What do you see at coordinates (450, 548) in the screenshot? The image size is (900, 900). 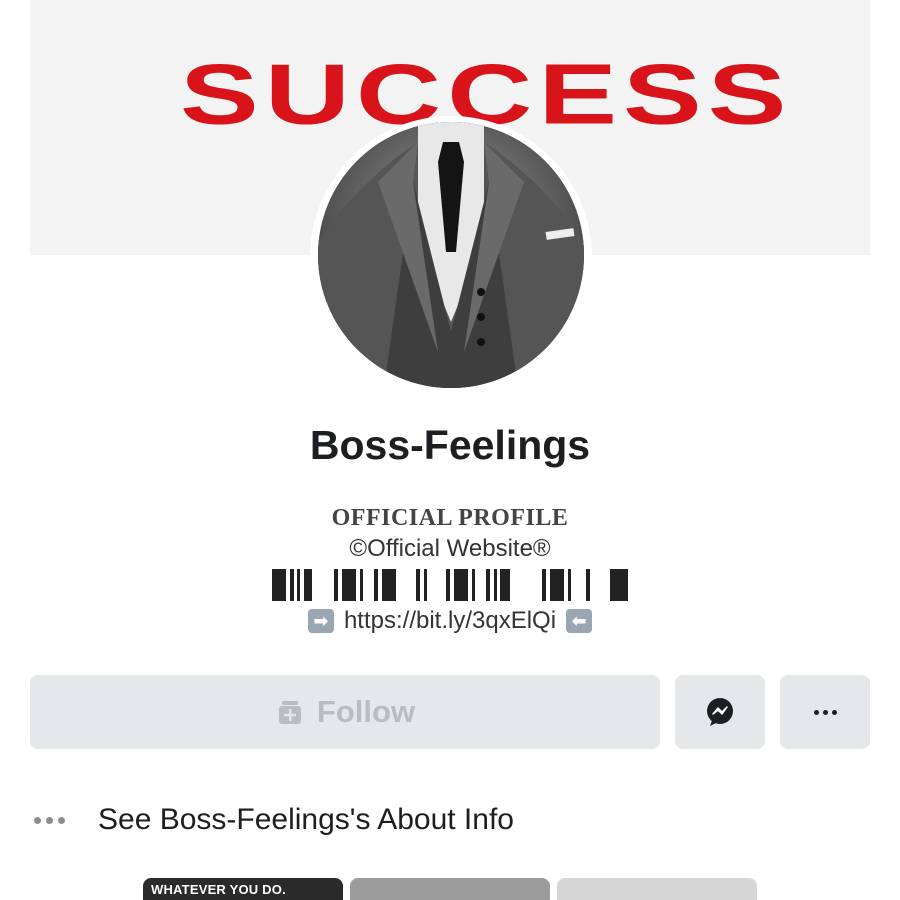 I see `bio-website-line: ©Official Website®` at bounding box center [450, 548].